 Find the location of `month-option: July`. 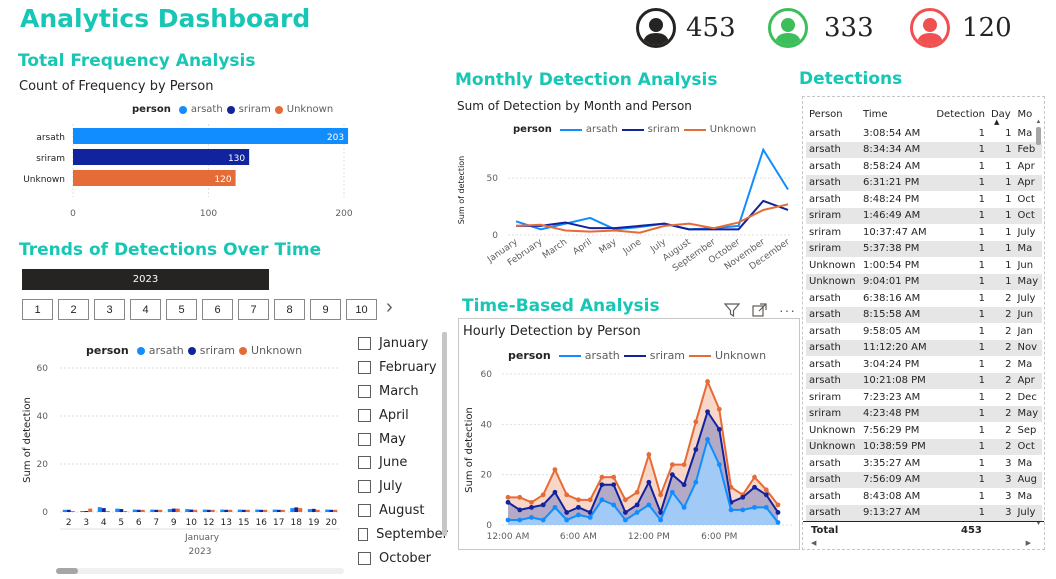

month-option: July is located at coordinates (403, 487).